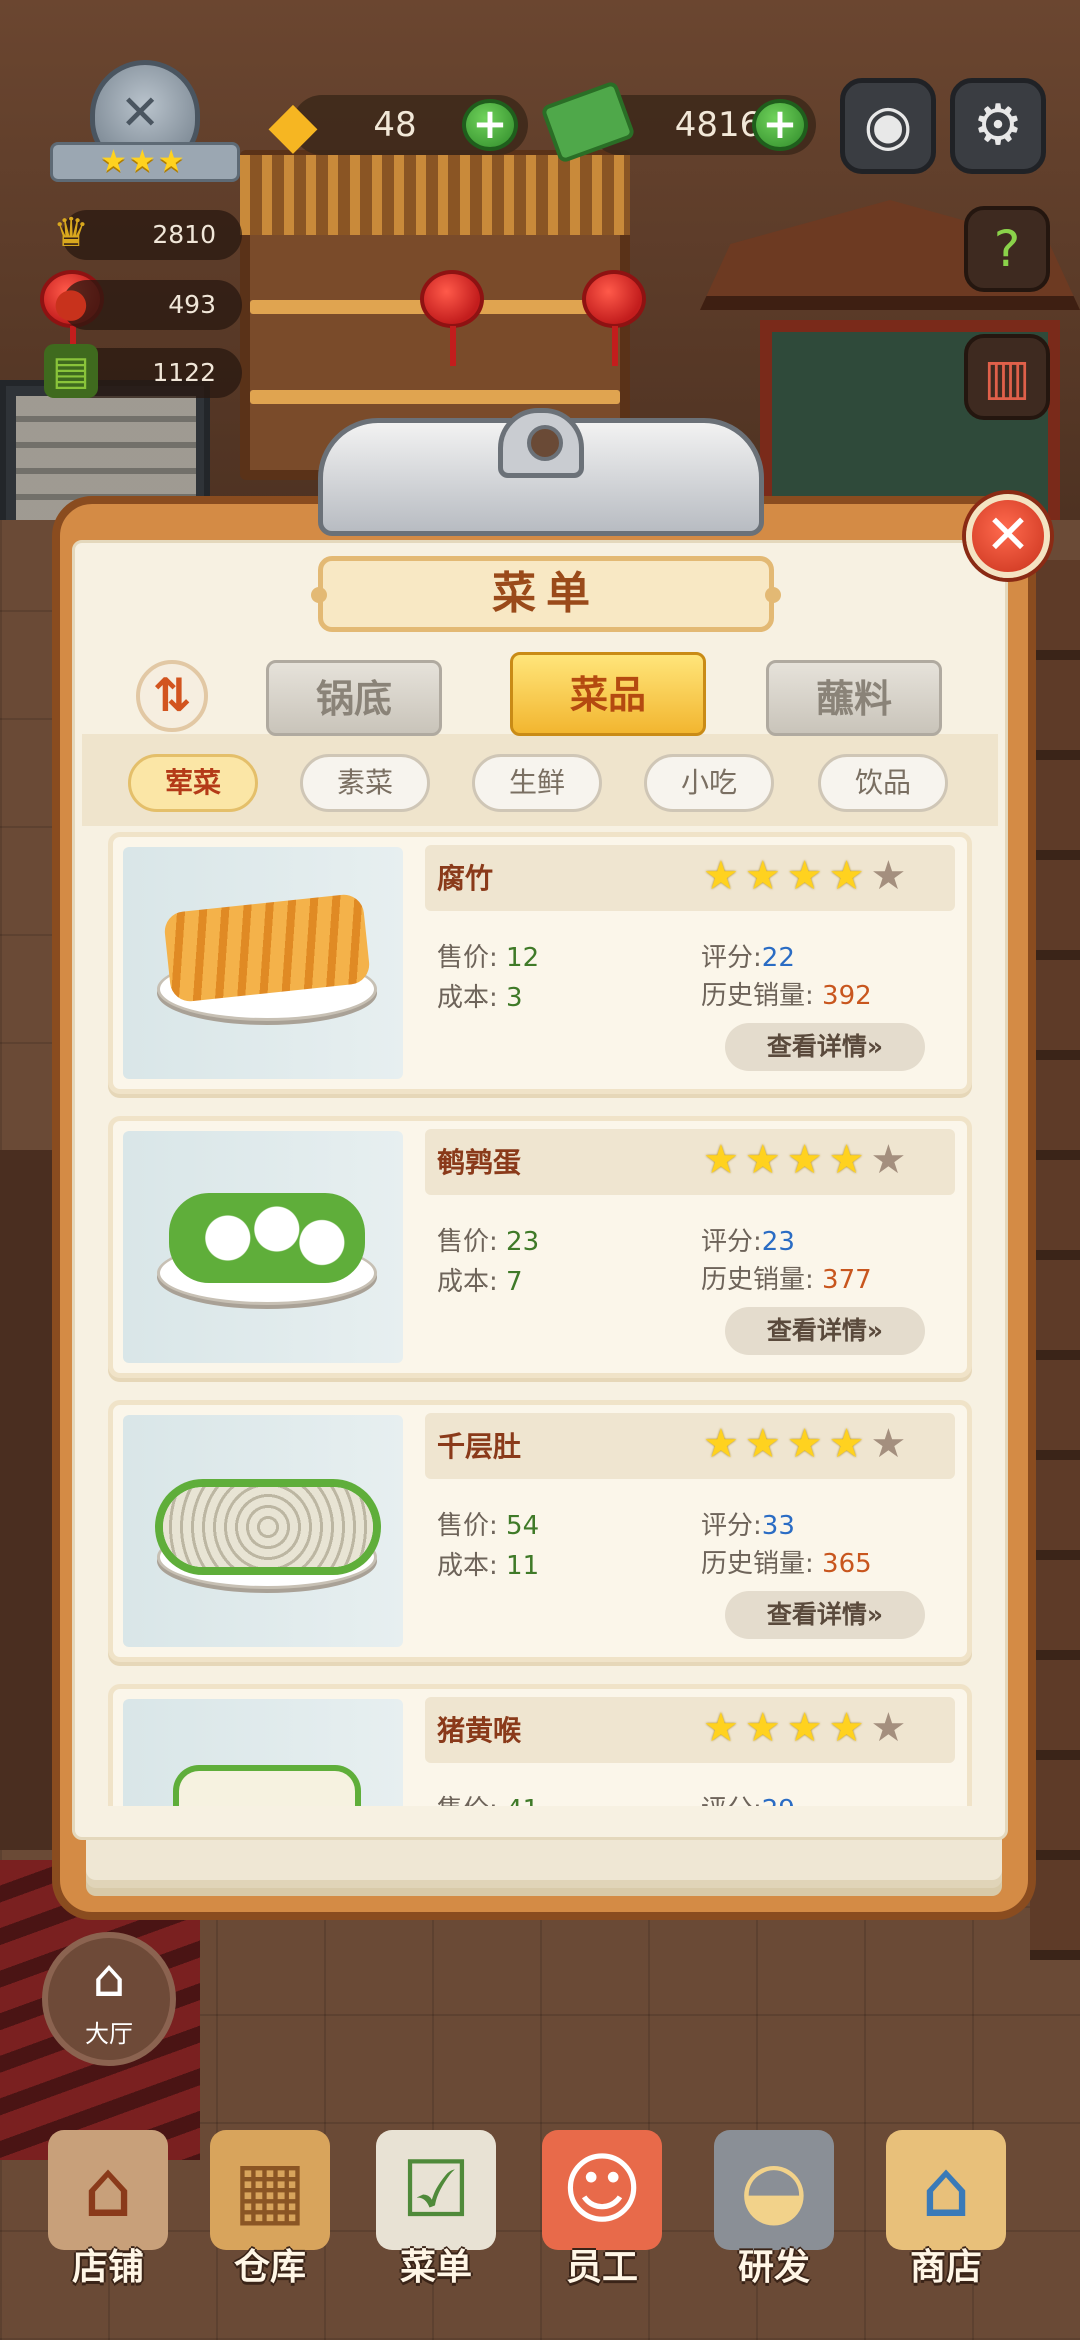  I want to click on tripe-food-icon, so click(268, 1527).